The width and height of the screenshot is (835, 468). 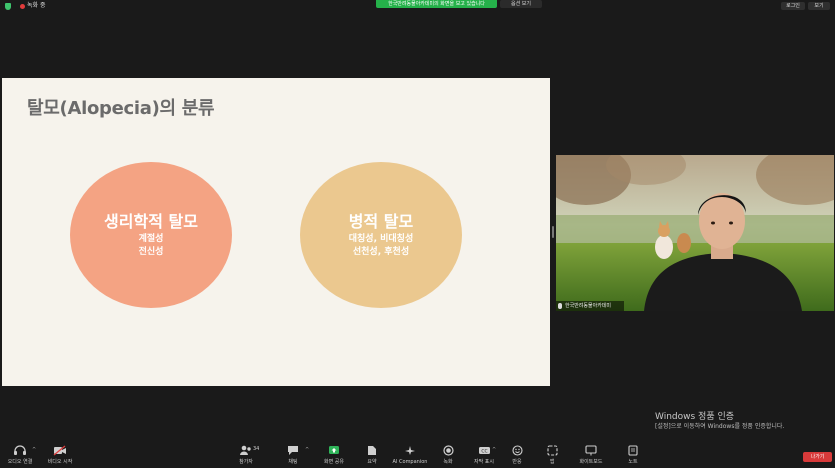 I want to click on recording-icon, so click(x=22, y=6).